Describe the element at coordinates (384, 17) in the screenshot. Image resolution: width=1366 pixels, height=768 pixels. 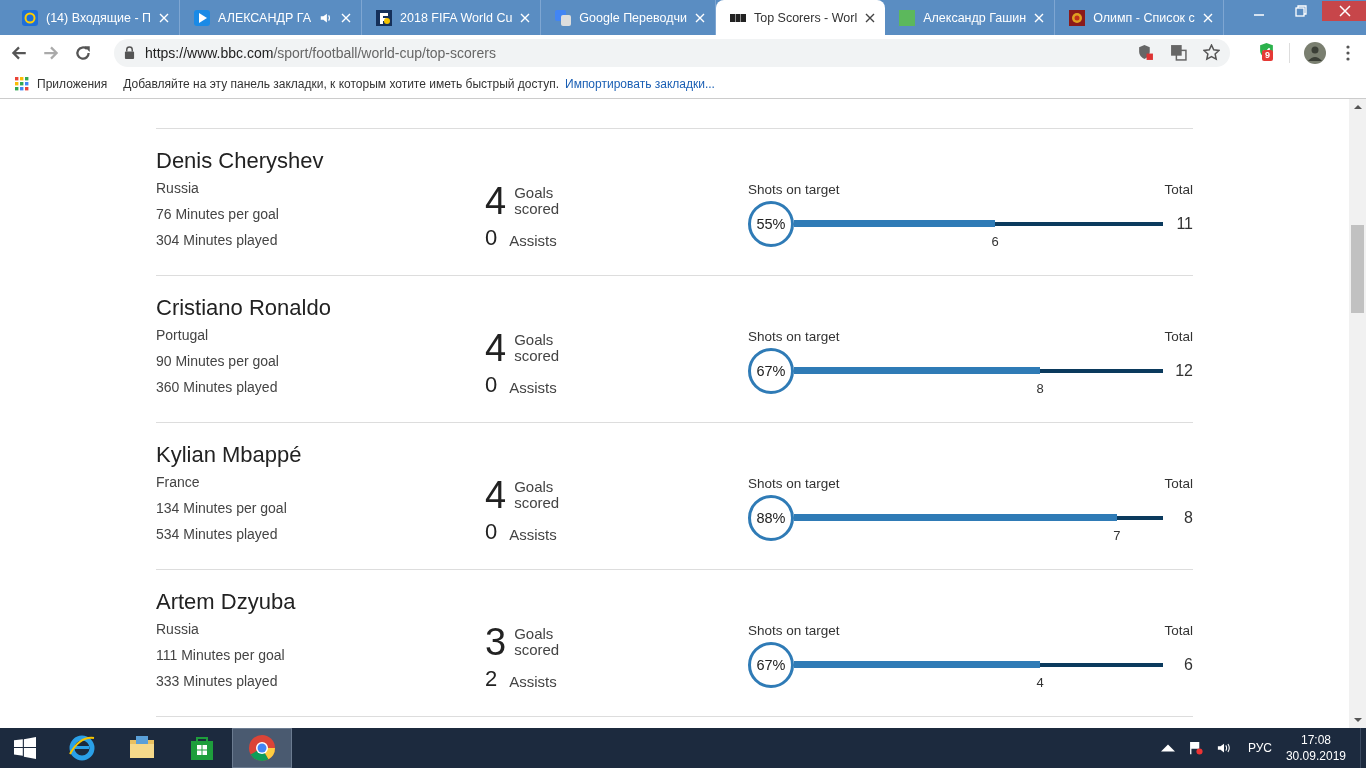
I see `flag-logo-icon` at that location.